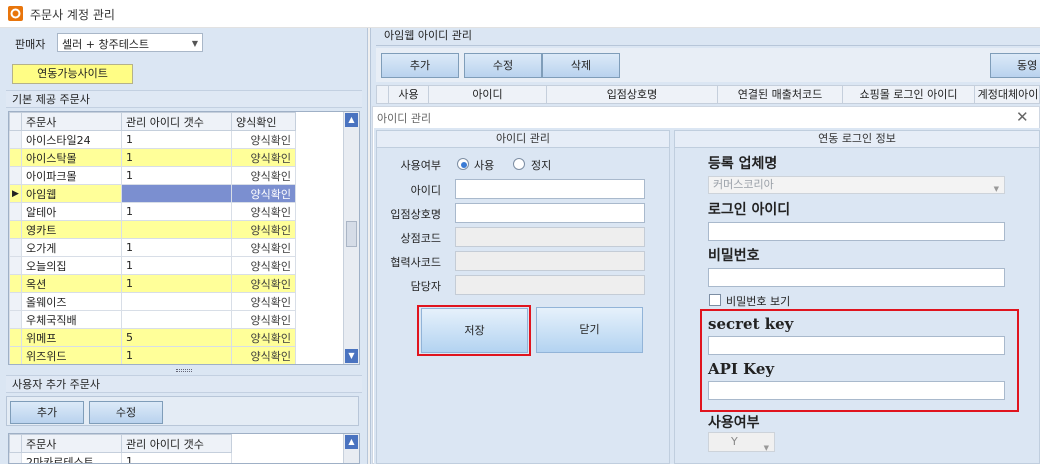  What do you see at coordinates (152, 355) in the screenshot?
I see `table-row: 위즈위드 1 양식확인` at bounding box center [152, 355].